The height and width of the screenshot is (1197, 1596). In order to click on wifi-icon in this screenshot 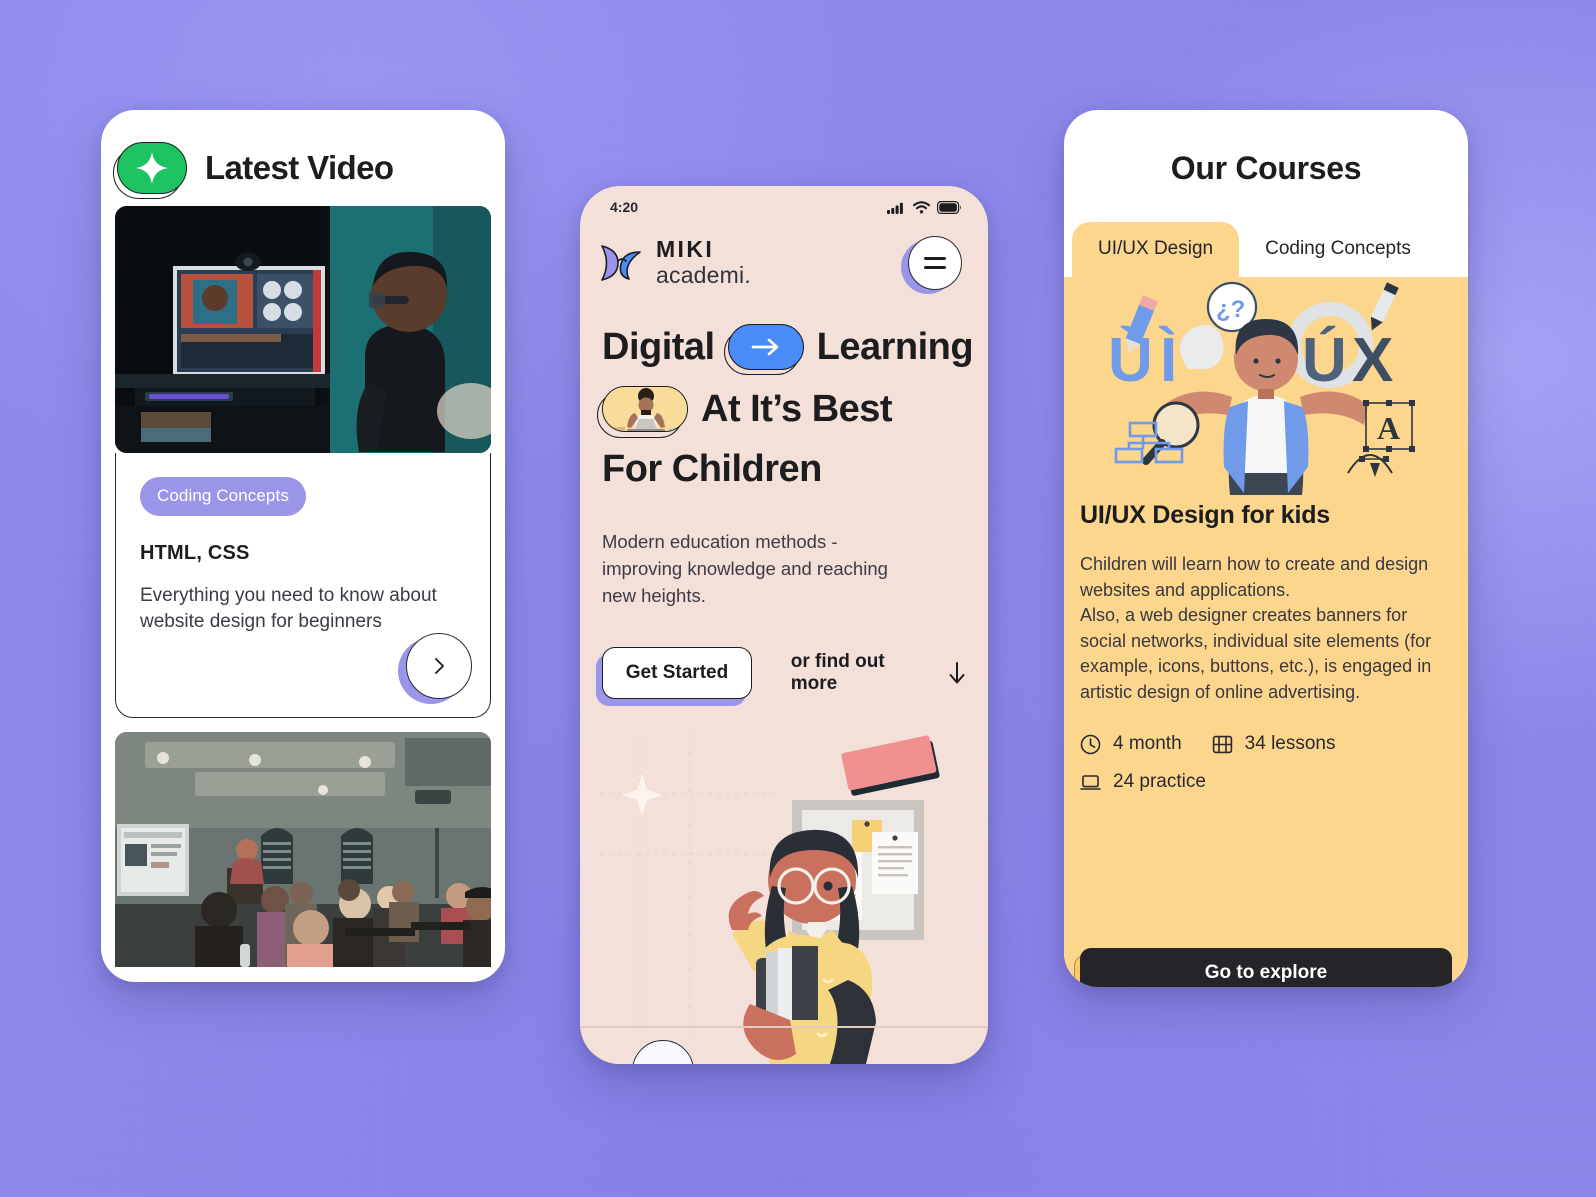, I will do `click(921, 206)`.